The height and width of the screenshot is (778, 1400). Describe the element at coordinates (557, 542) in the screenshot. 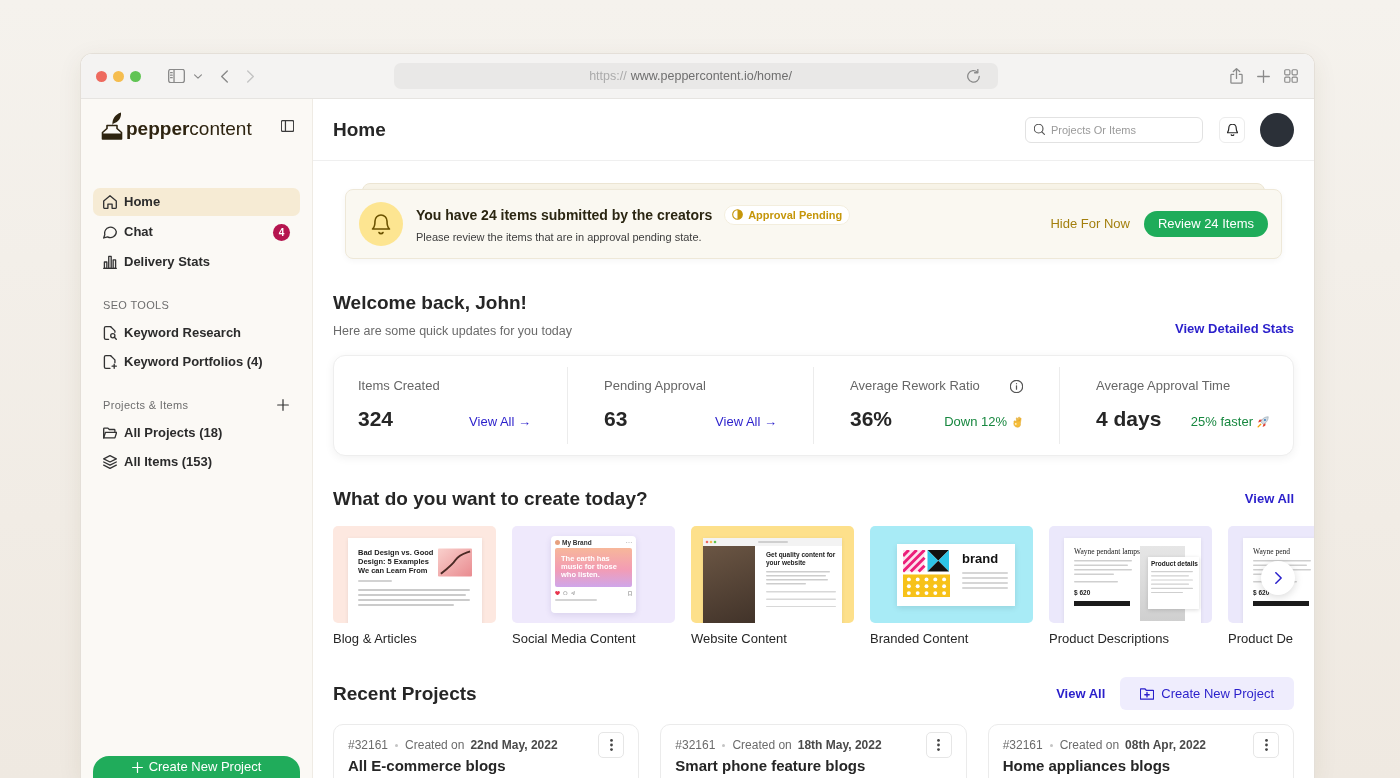

I see `profile-dot-icon` at that location.